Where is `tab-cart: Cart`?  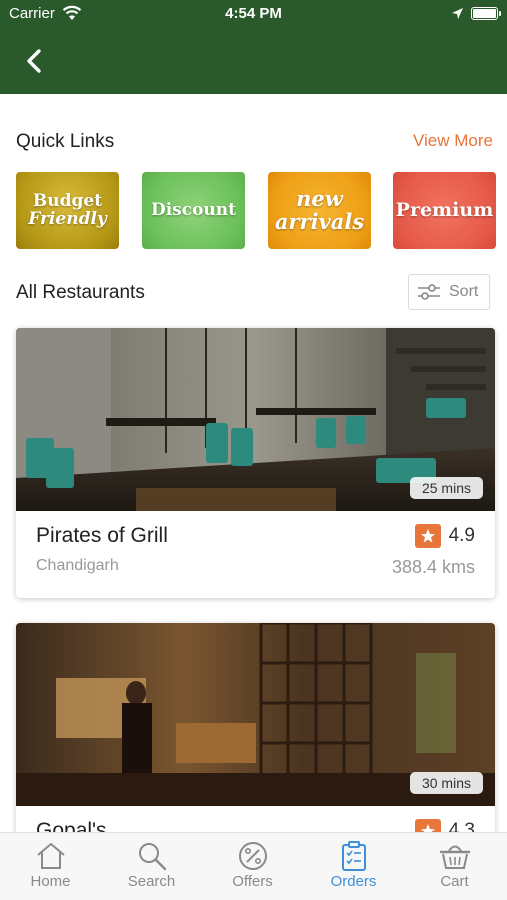
tab-cart: Cart is located at coordinates (454, 866).